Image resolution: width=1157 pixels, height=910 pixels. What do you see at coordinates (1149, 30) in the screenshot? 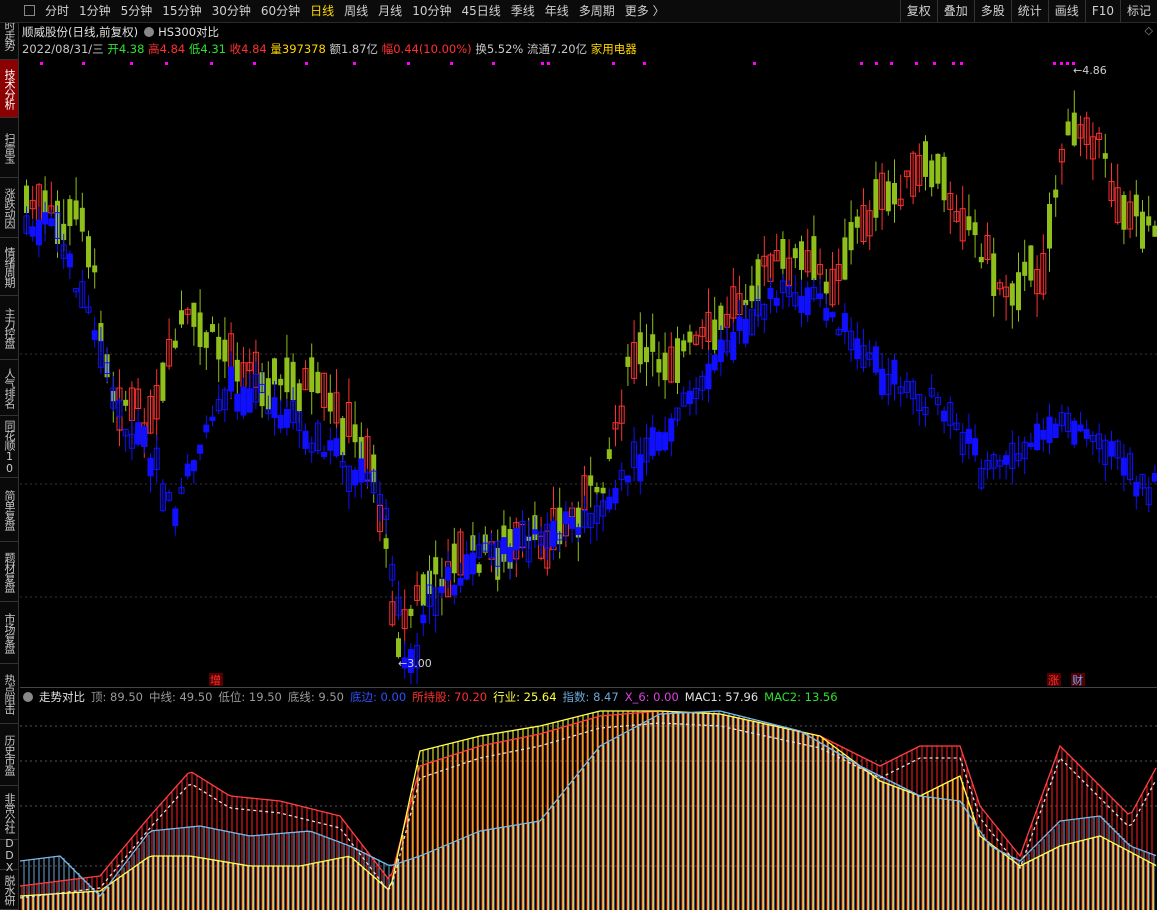
I see `expand-icon: ◇` at bounding box center [1149, 30].